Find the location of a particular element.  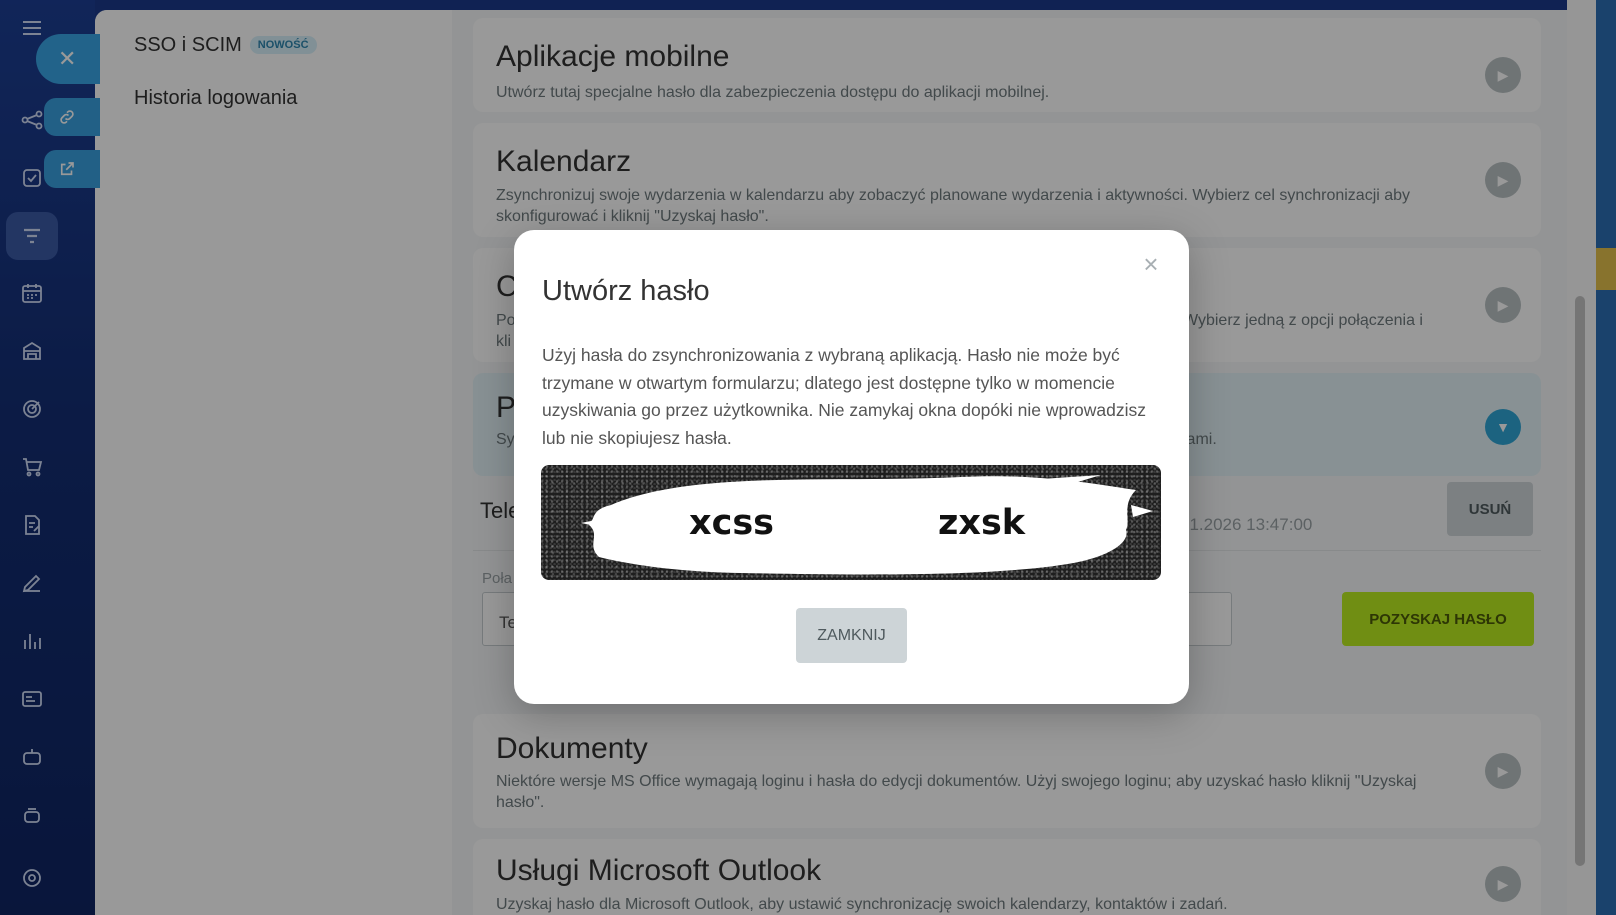

password-display: xcss zxsk is located at coordinates (851, 522).